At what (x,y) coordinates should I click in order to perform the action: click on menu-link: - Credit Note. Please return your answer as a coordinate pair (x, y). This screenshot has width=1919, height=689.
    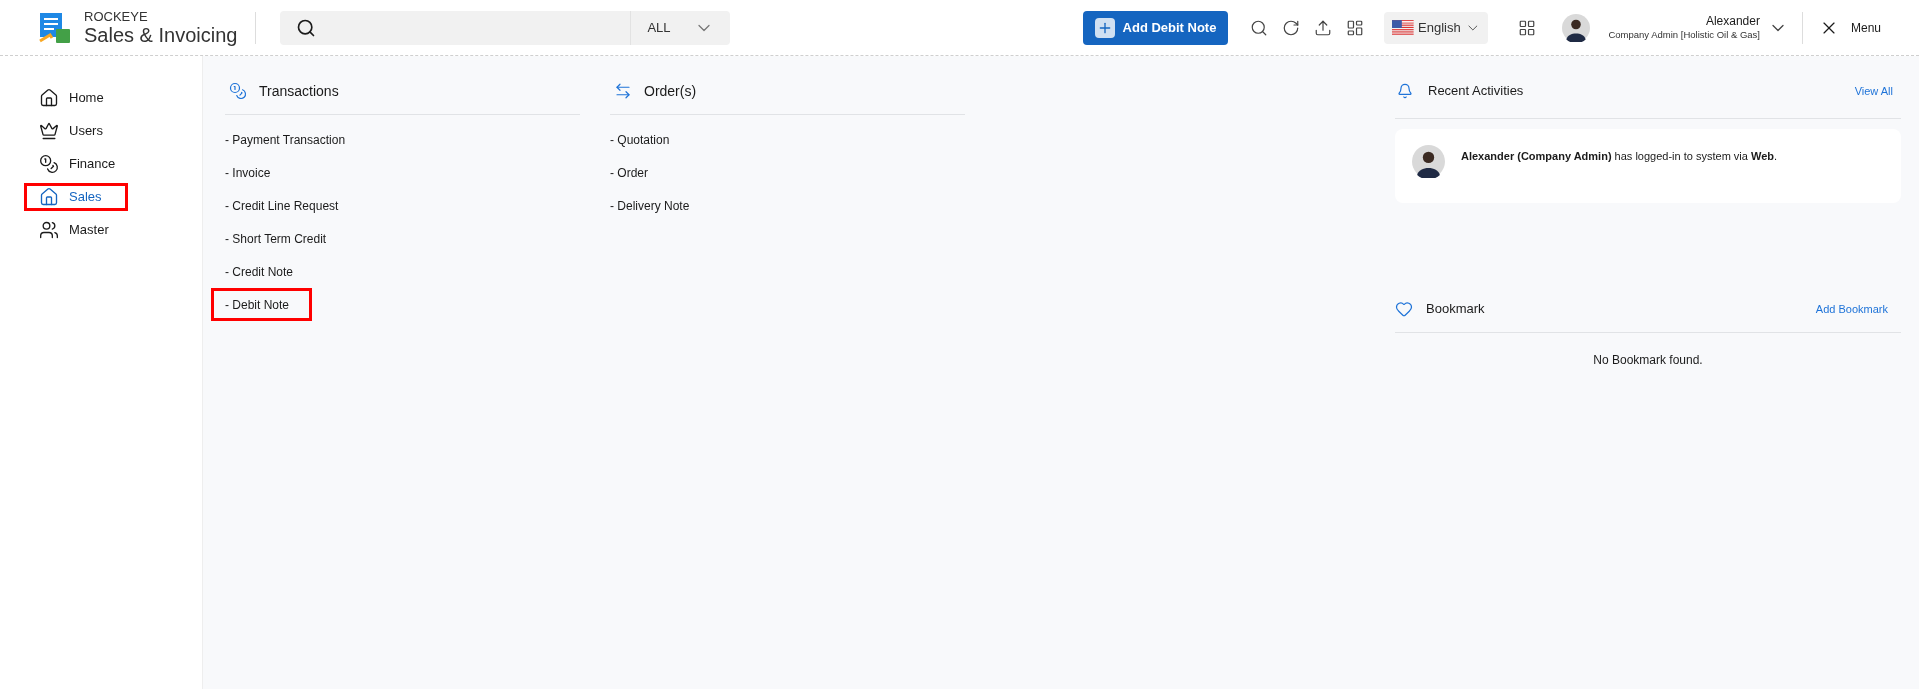
    Looking at the image, I should click on (264, 271).